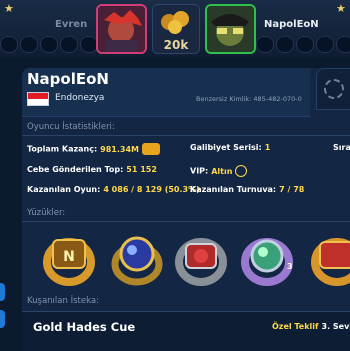  I want to click on rank-label: Sıra, so click(341, 147).